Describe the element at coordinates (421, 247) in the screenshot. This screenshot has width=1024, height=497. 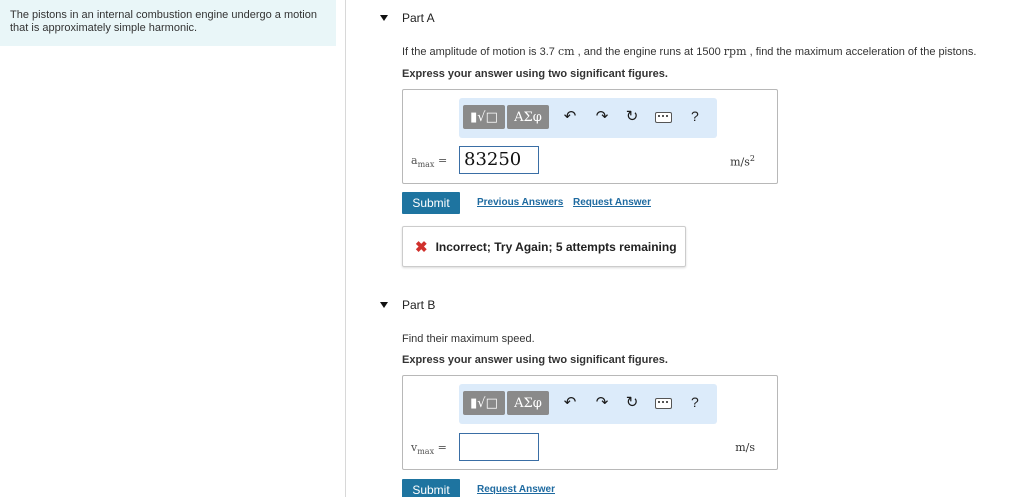
I see `incorrect-x-icon: ✖` at that location.